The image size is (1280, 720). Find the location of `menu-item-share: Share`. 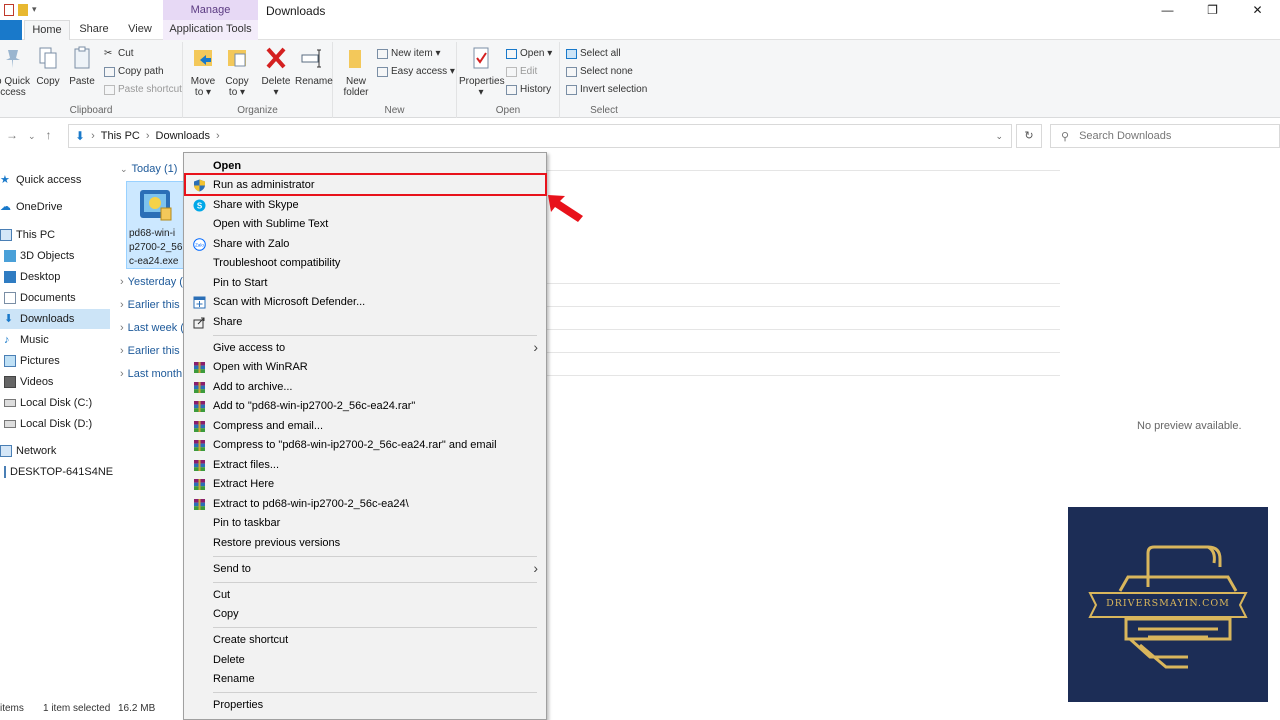

menu-item-share: Share is located at coordinates (365, 322).